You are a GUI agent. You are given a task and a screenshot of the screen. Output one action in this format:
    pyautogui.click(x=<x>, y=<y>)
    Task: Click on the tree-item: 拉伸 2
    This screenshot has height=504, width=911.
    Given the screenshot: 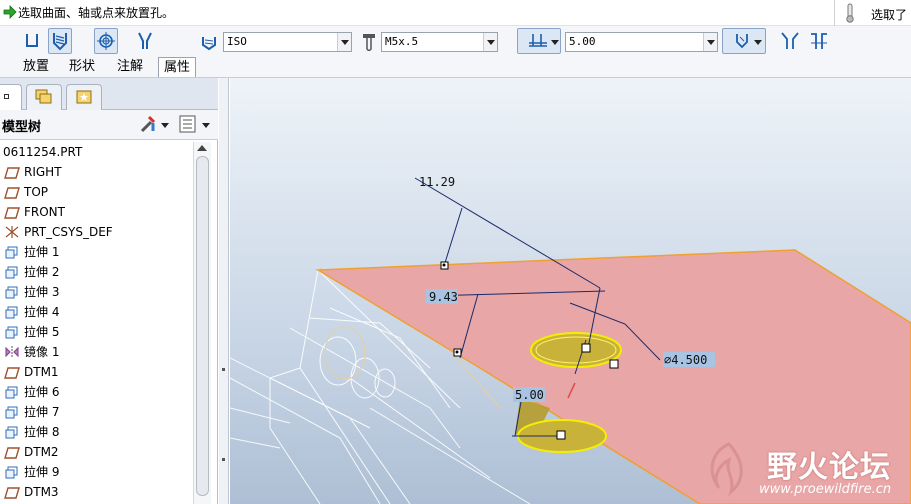 What is the action you would take?
    pyautogui.click(x=96, y=272)
    